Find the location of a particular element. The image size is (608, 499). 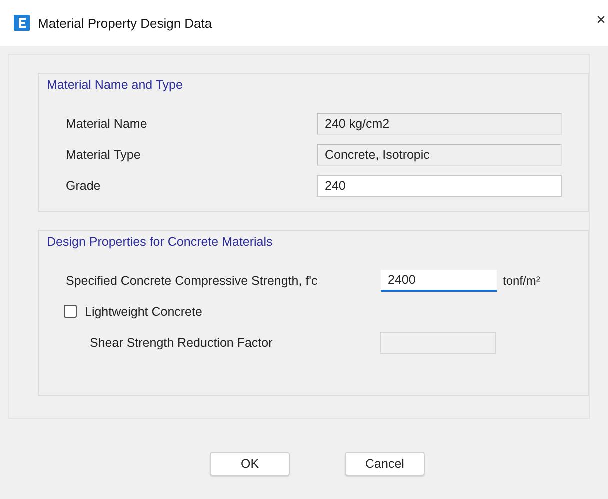

input-field: 240 is located at coordinates (439, 185).